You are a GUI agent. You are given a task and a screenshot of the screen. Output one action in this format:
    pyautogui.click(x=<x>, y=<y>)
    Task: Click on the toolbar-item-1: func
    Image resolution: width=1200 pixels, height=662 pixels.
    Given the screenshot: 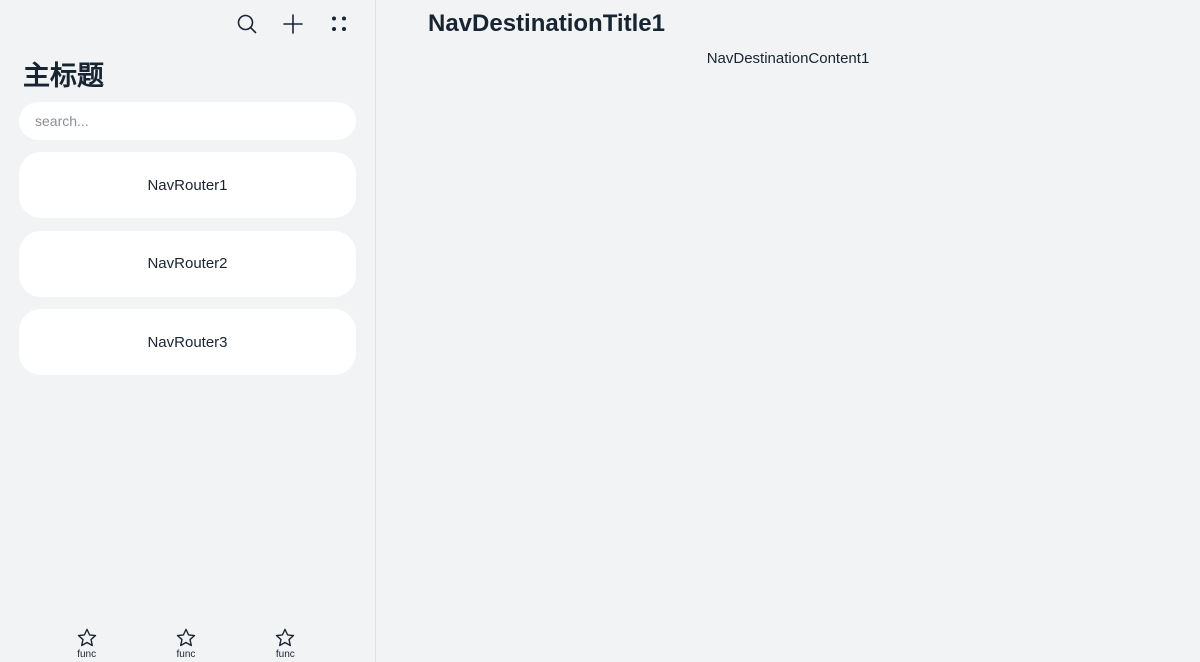 What is the action you would take?
    pyautogui.click(x=86, y=644)
    